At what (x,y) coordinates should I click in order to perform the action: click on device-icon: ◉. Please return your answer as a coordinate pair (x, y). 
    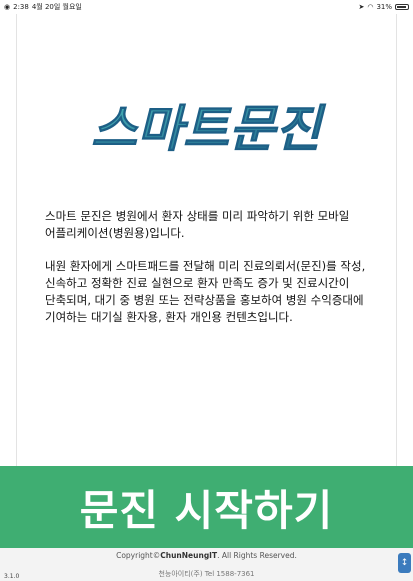
    Looking at the image, I should click on (7, 7).